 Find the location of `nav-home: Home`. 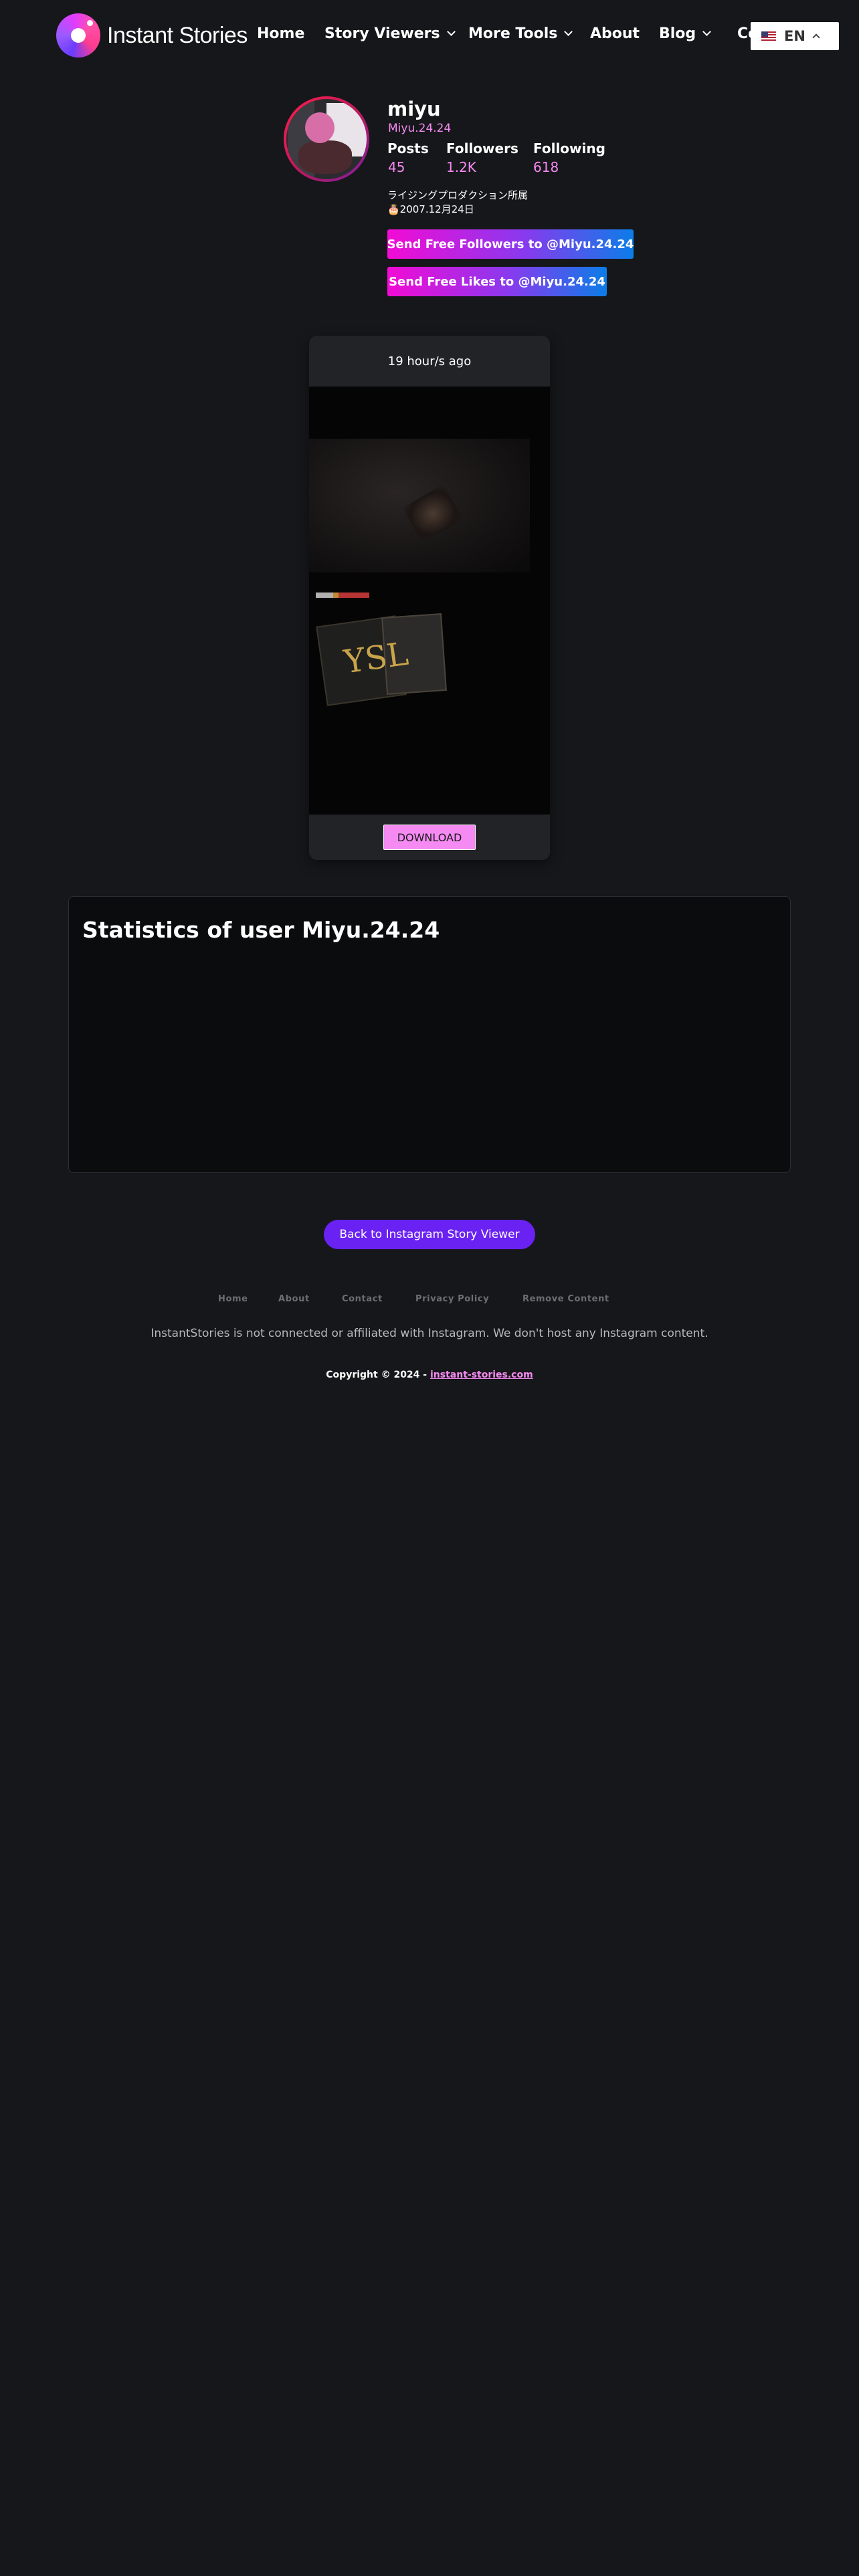

nav-home: Home is located at coordinates (280, 34).